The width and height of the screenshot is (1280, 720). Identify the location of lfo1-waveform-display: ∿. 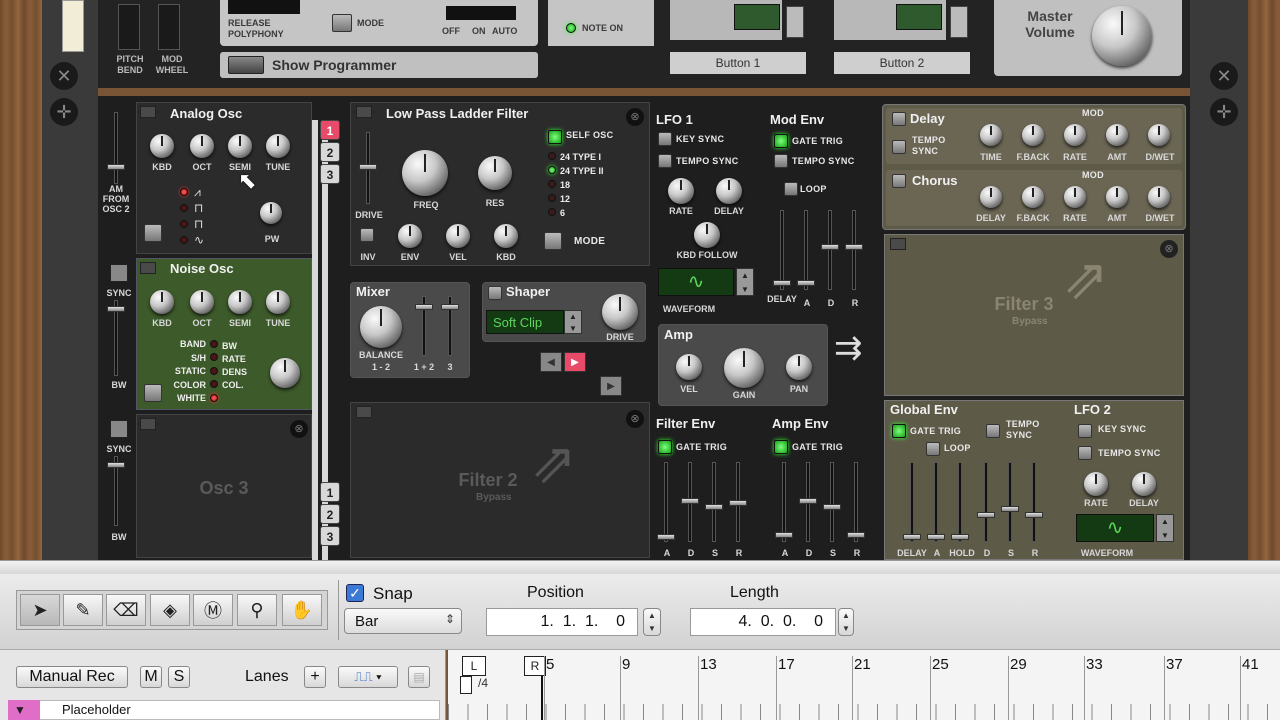
(696, 282).